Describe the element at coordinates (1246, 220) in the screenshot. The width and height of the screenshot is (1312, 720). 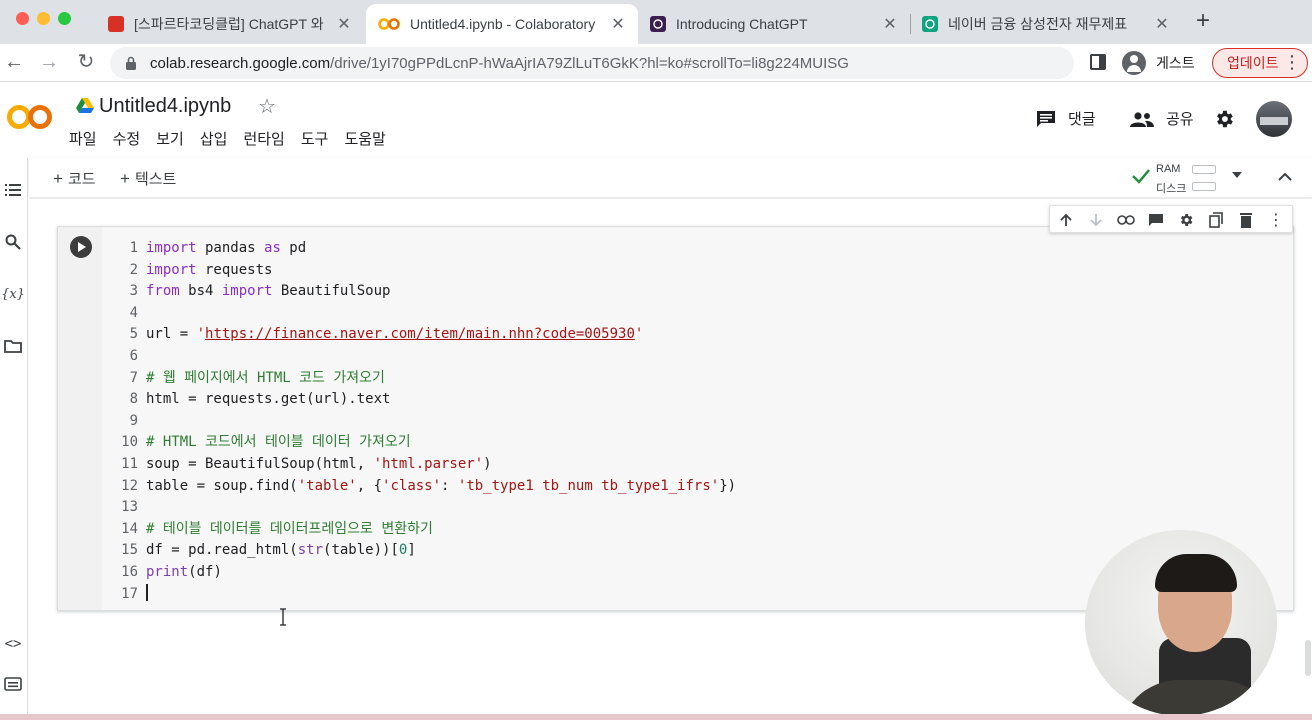
I see `delete-icon` at that location.